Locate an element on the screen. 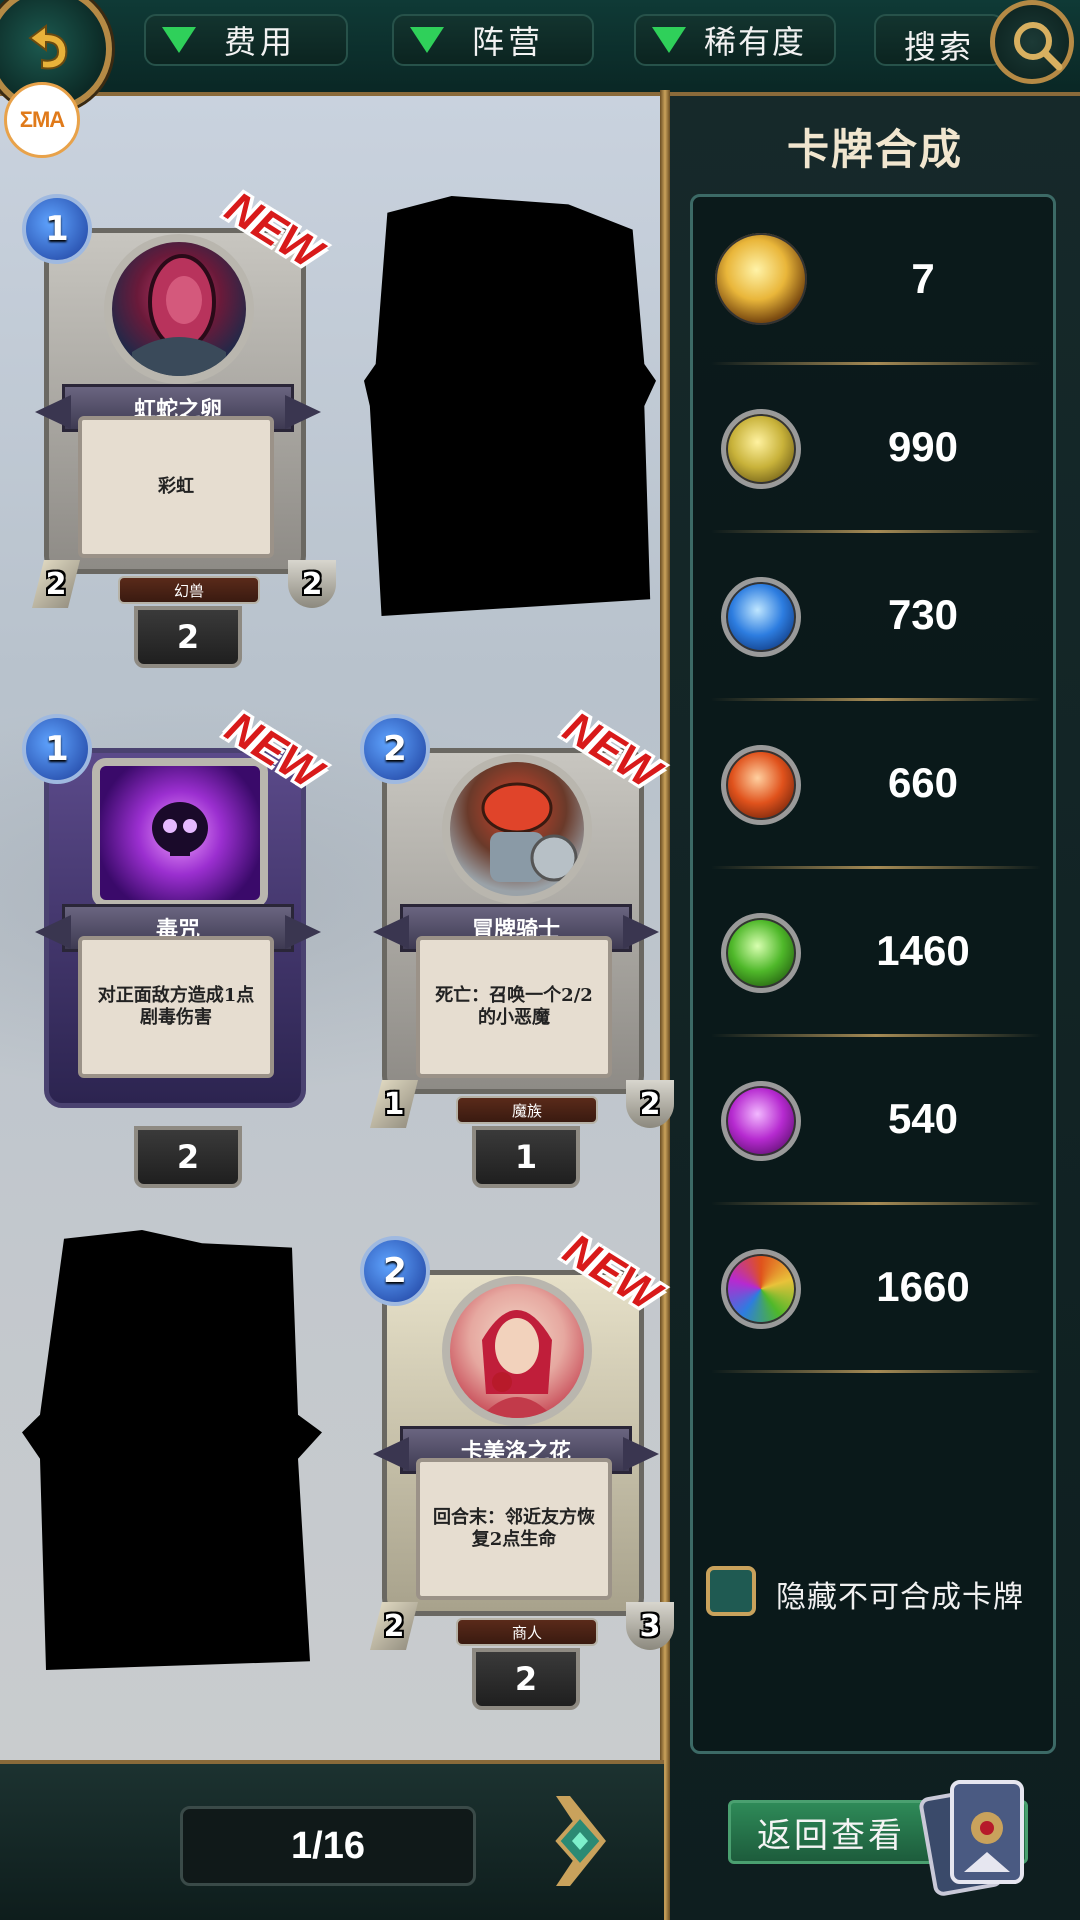  card-deck-icon is located at coordinates (974, 1837).